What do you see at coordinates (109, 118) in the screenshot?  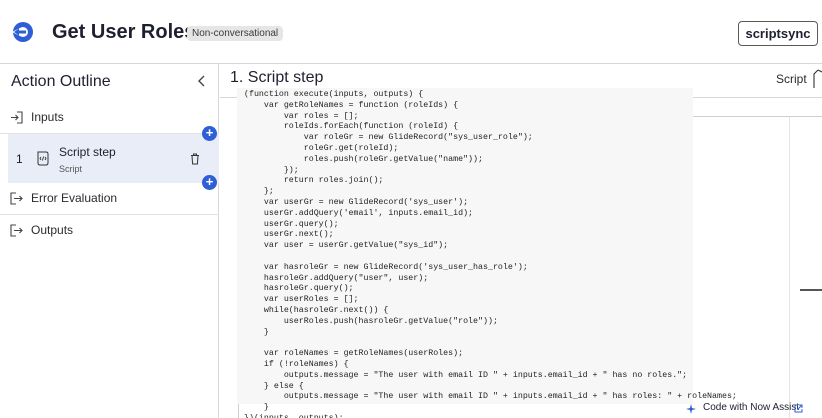 I see `sidebar-item-inputs: Inputs` at bounding box center [109, 118].